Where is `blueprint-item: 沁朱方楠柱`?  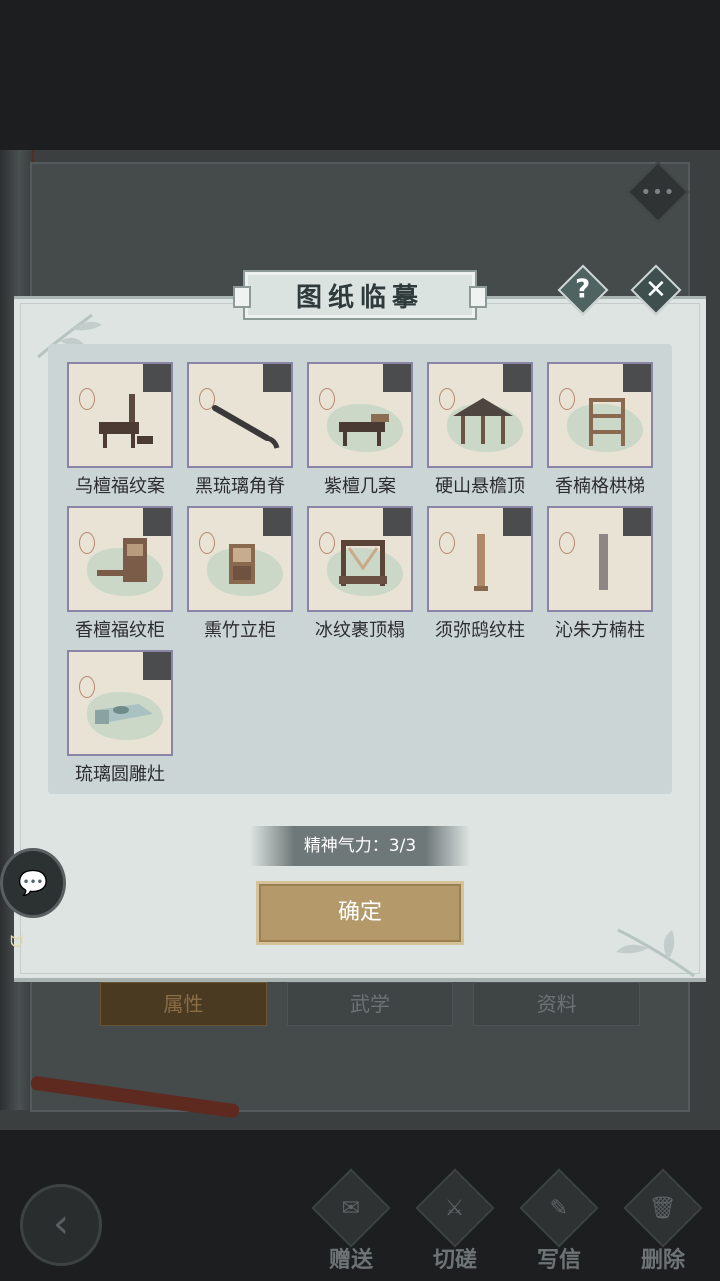
blueprint-item: 沁朱方楠柱 is located at coordinates (600, 573).